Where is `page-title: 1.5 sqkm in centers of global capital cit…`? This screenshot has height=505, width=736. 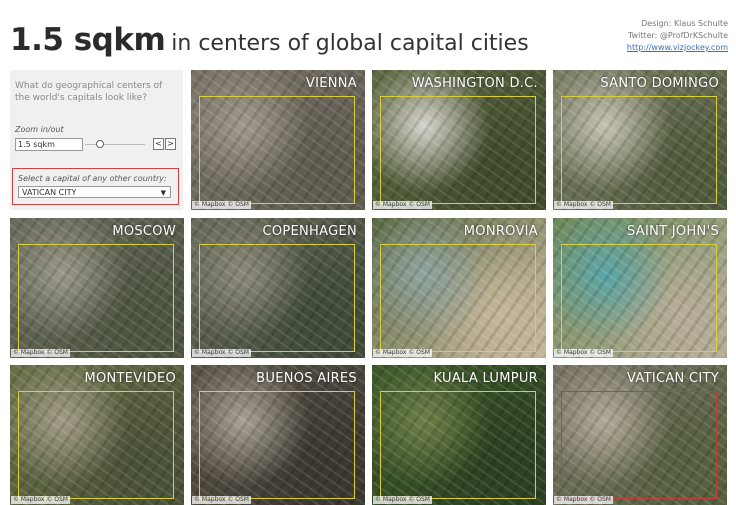
page-title: 1.5 sqkm in centers of global capital cit… is located at coordinates (269, 40).